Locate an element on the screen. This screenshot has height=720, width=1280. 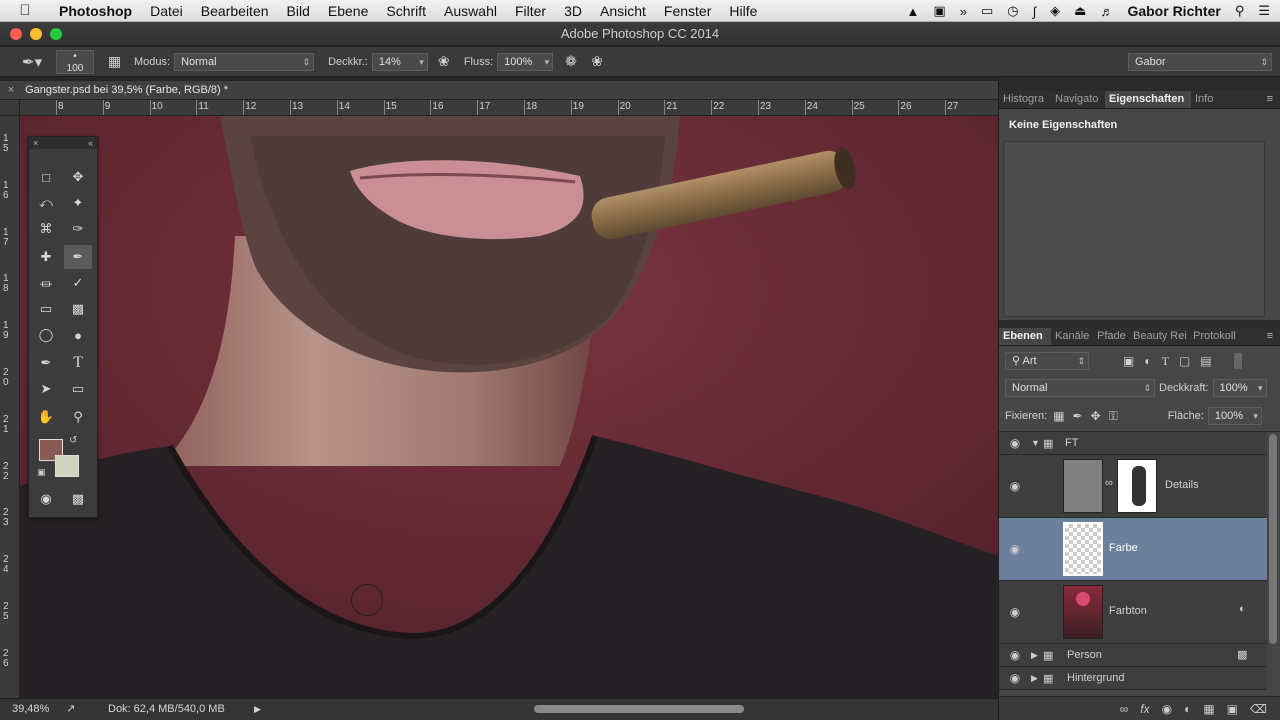
brush-tool-preset-icon: ✒▾ is located at coordinates (39, 62).